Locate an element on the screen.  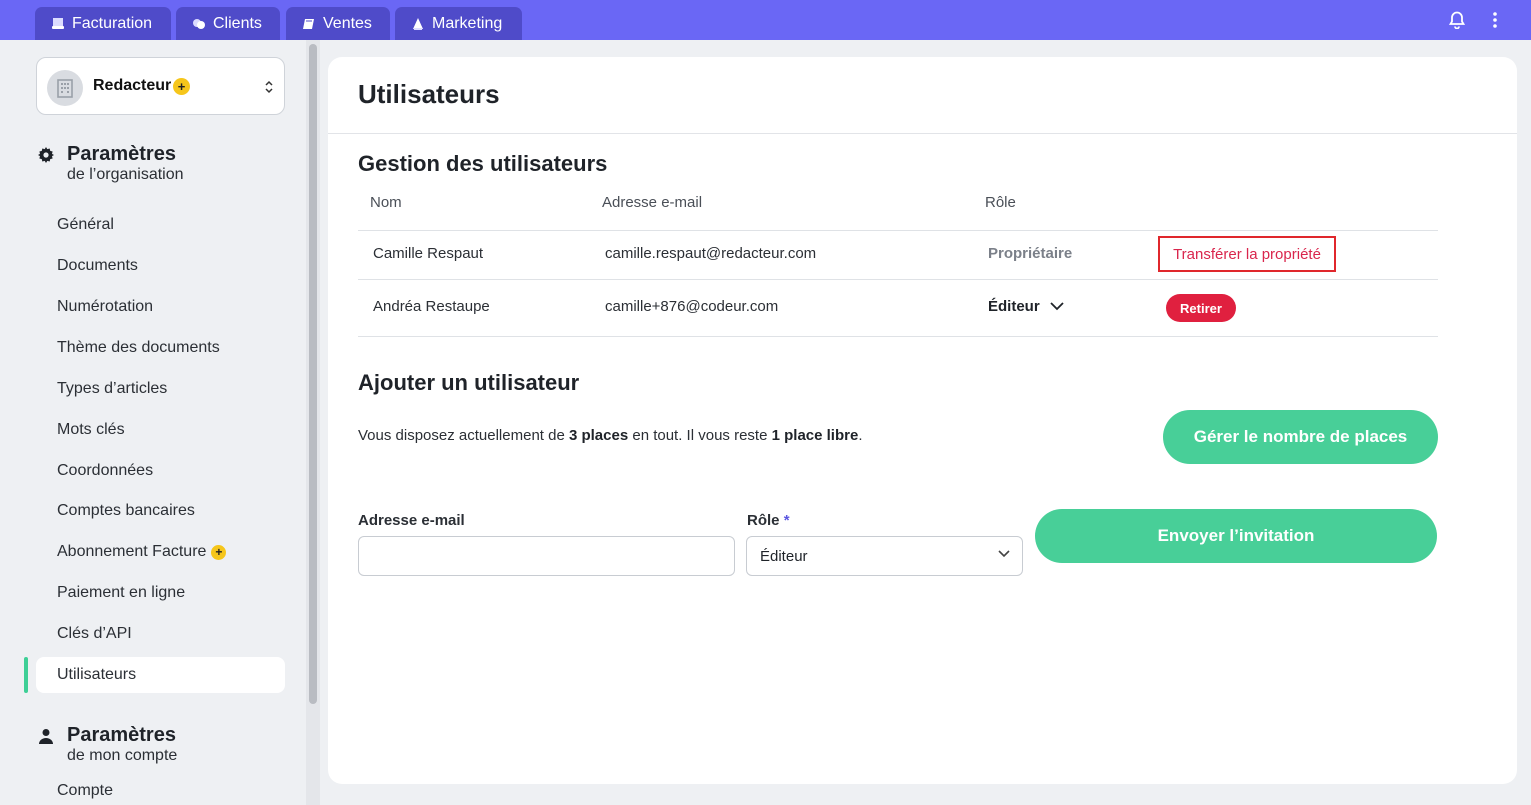
sidebar-item-label: Paiement en ligne is located at coordinates (121, 592).